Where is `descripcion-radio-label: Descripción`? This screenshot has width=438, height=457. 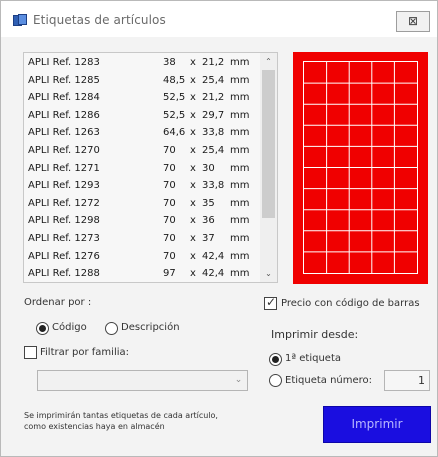 descripcion-radio-label: Descripción is located at coordinates (150, 327).